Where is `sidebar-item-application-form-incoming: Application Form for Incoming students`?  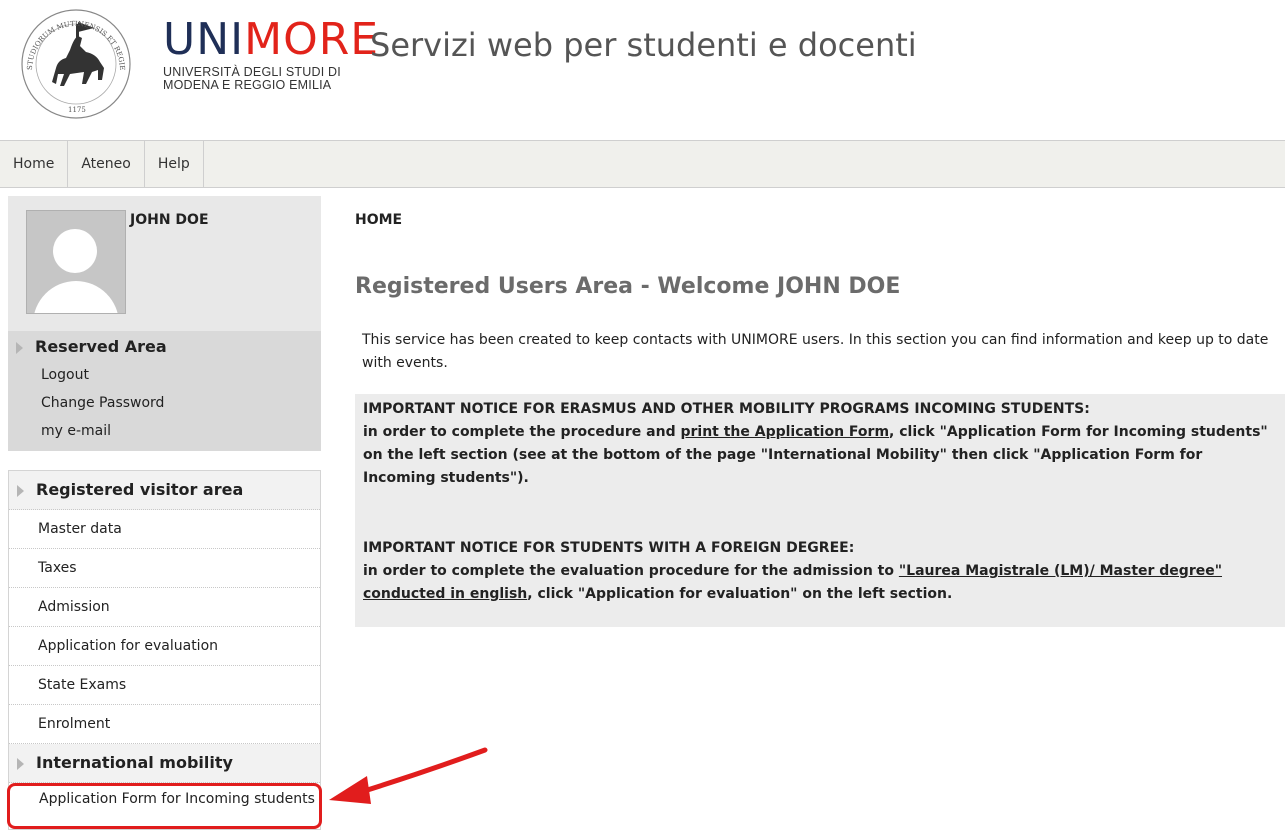
sidebar-item-application-form-incoming: Application Form for Incoming students is located at coordinates (164, 806).